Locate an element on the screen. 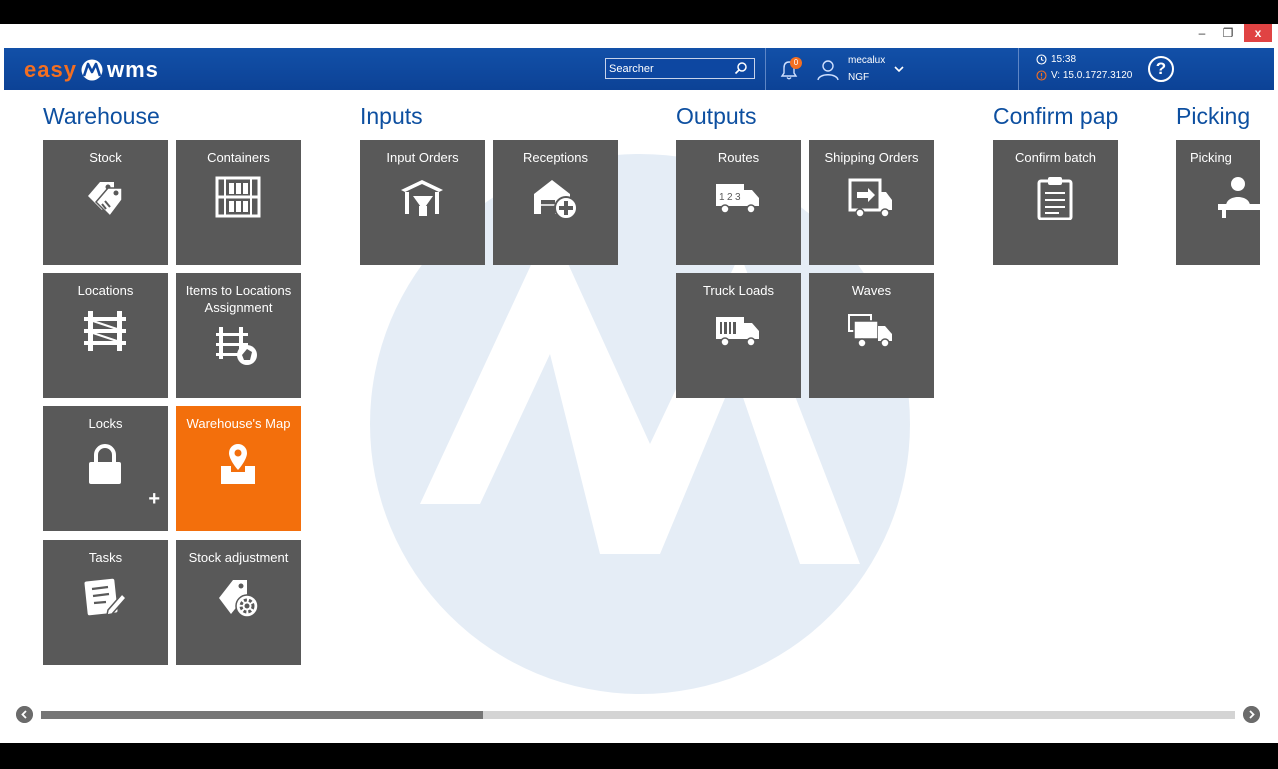 This screenshot has width=1278, height=769. search-input is located at coordinates (667, 69).